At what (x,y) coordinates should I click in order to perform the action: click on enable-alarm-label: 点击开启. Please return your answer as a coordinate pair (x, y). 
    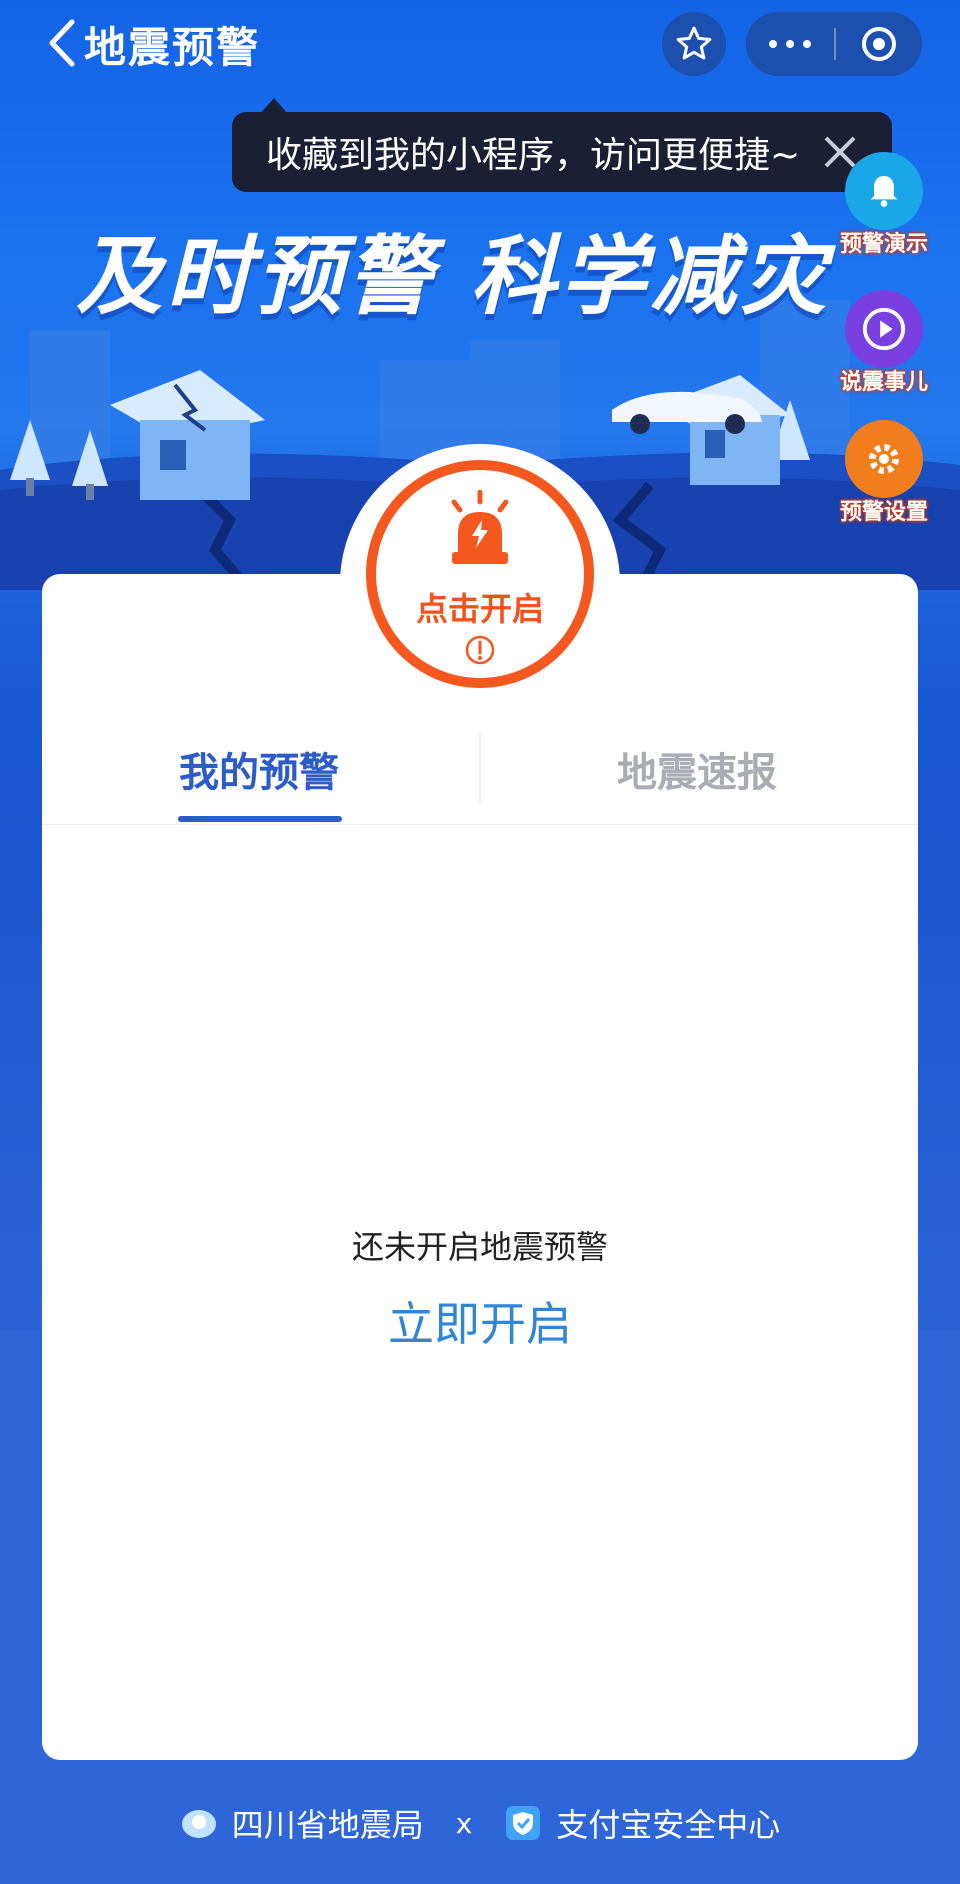
    Looking at the image, I should click on (479, 609).